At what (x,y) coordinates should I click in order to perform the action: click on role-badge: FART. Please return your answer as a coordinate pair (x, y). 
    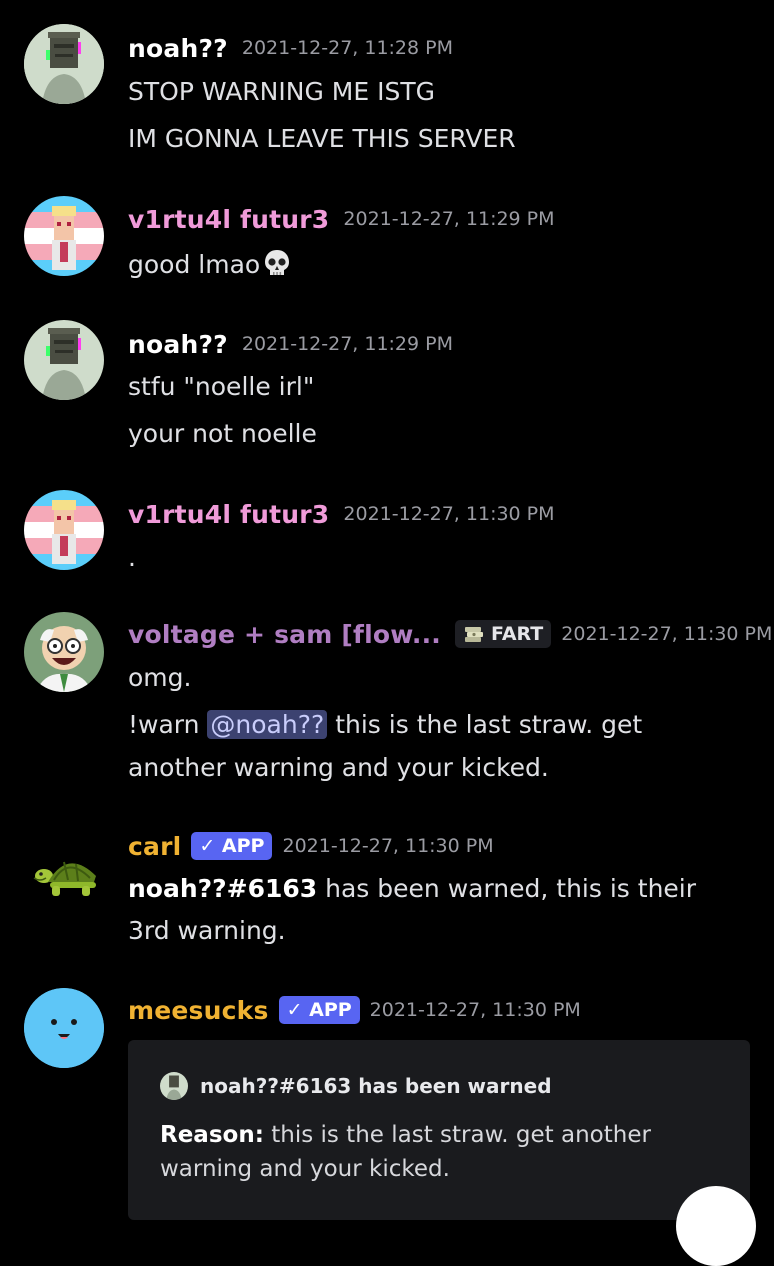
    Looking at the image, I should click on (503, 634).